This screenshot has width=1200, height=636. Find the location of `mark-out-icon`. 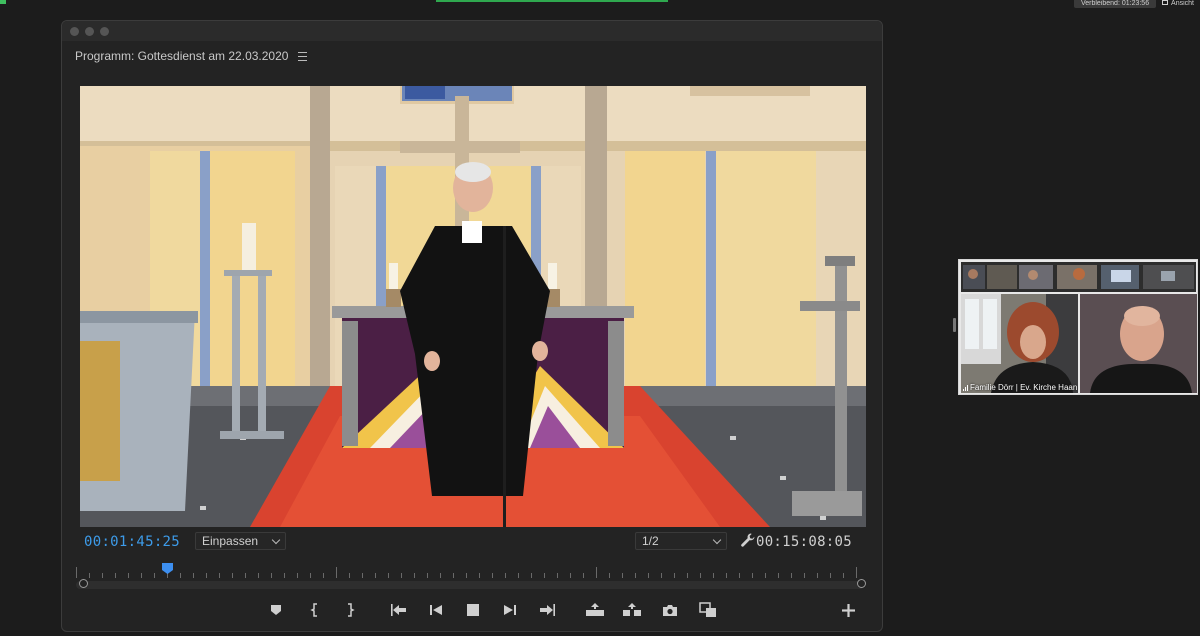

mark-out-icon is located at coordinates (351, 610).